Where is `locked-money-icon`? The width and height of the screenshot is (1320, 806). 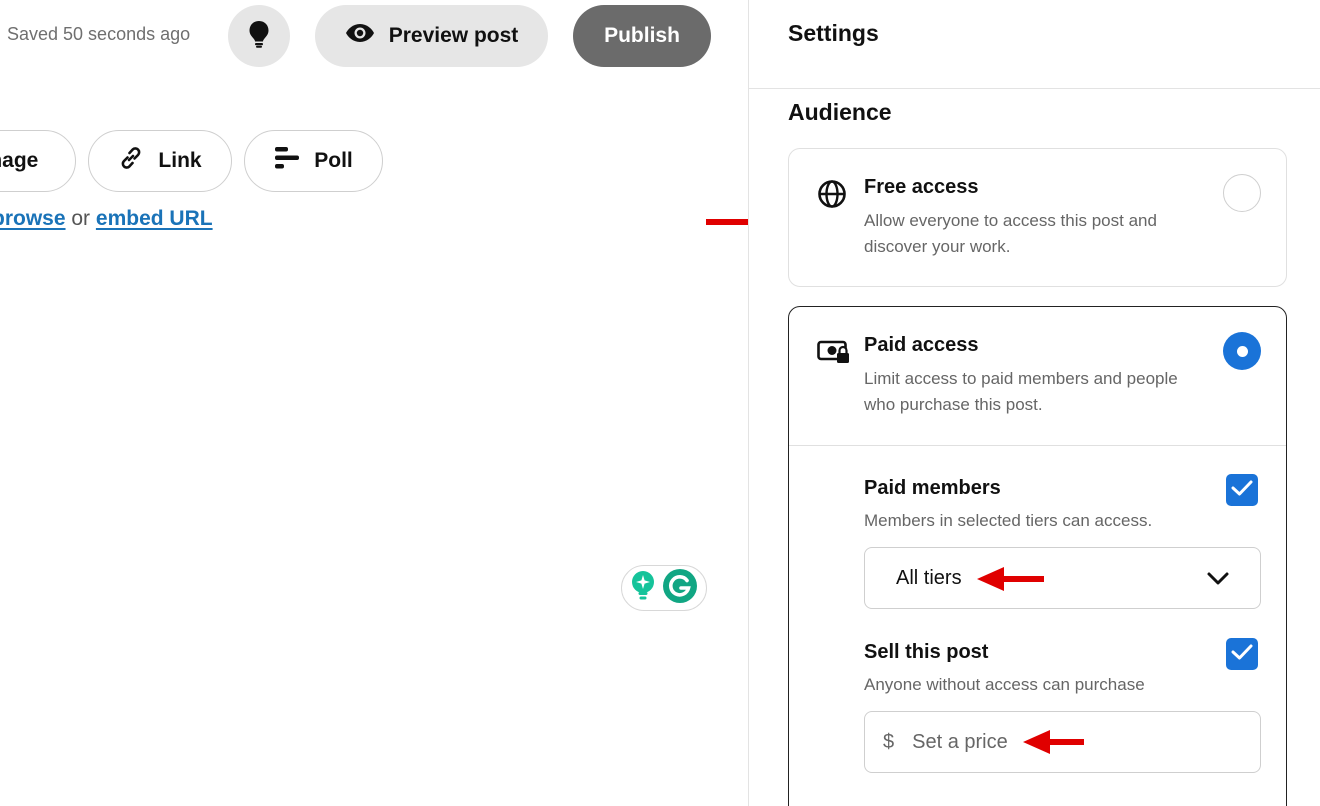 locked-money-icon is located at coordinates (834, 354).